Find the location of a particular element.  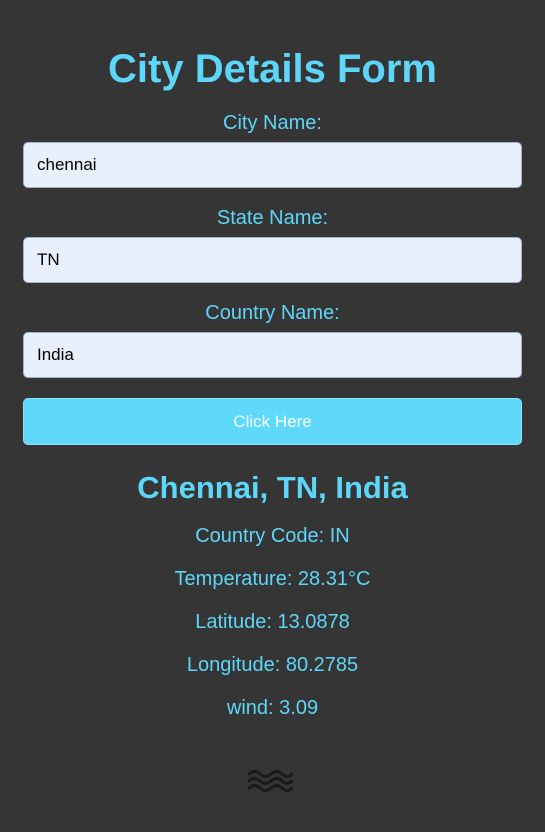

latitude-text: Latitude: 13.0878 is located at coordinates (272, 622).